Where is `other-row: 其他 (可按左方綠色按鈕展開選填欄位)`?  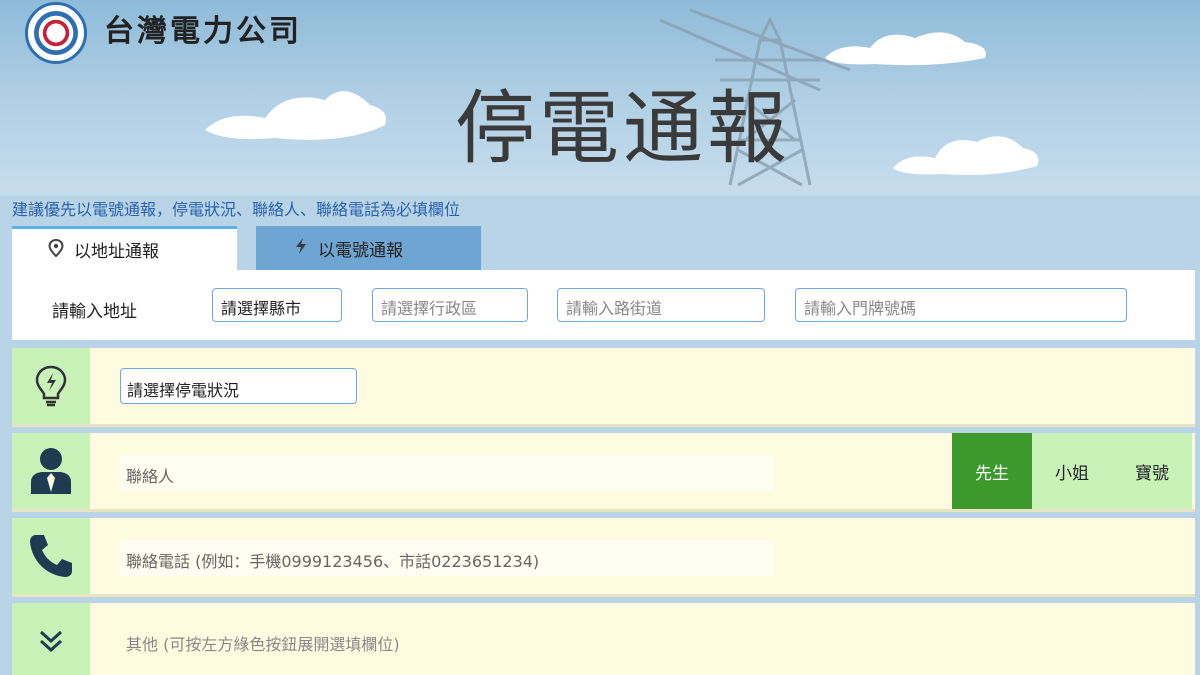
other-row: 其他 (可按左方綠色按鈕展開選填欄位) is located at coordinates (603, 639).